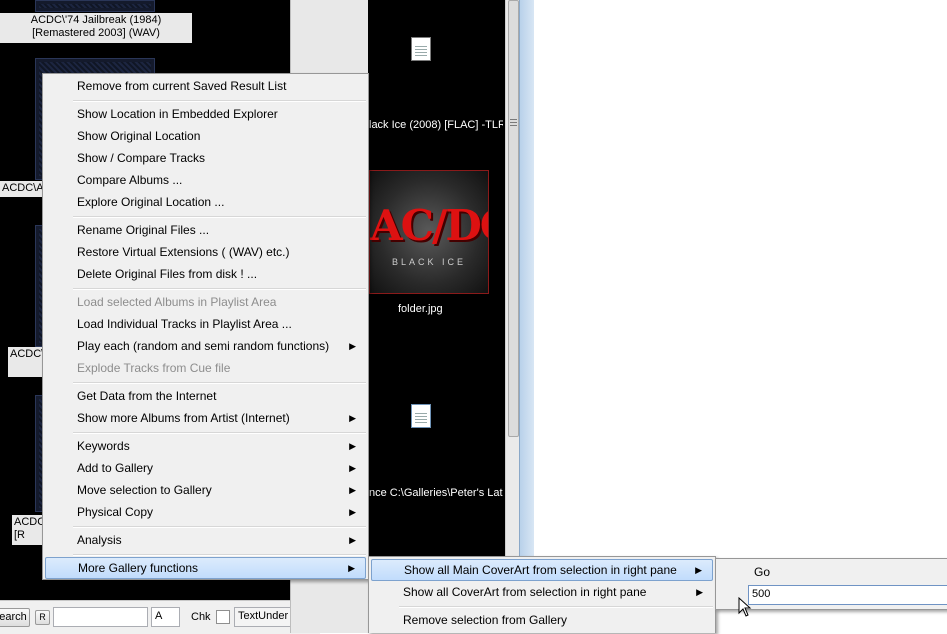 This screenshot has height=634, width=947. What do you see at coordinates (205, 418) in the screenshot?
I see `menu-item-show-more-albums-artist: Show more Albums from Artist (Internet) ▶` at bounding box center [205, 418].